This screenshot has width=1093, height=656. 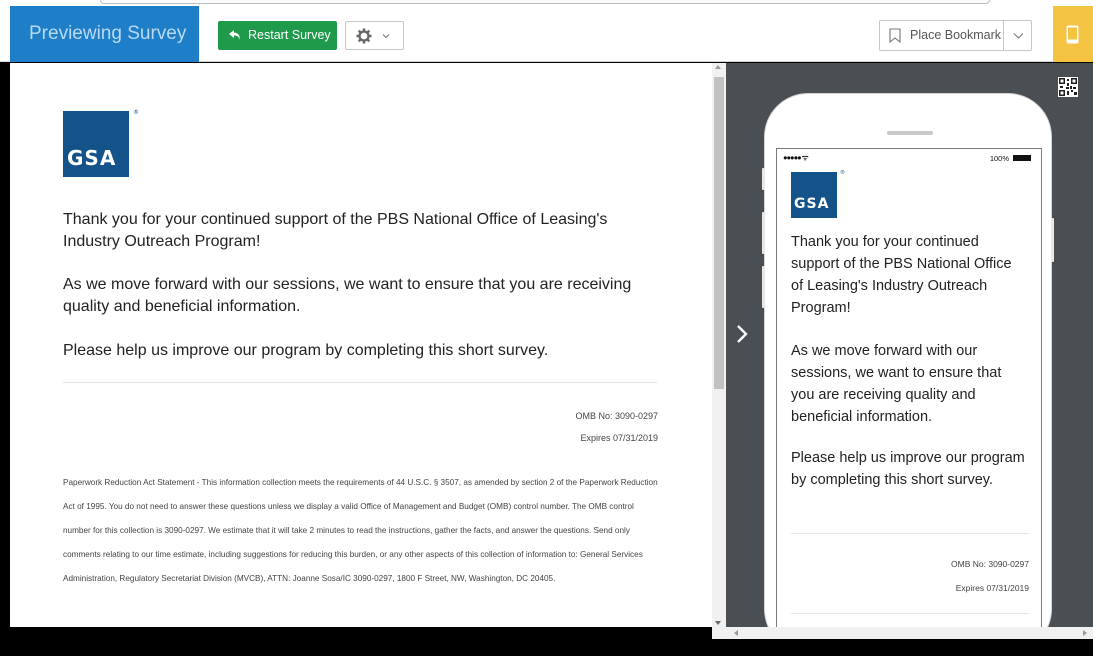 I want to click on omb-number: OMB No: 3090-0297, so click(x=616, y=416).